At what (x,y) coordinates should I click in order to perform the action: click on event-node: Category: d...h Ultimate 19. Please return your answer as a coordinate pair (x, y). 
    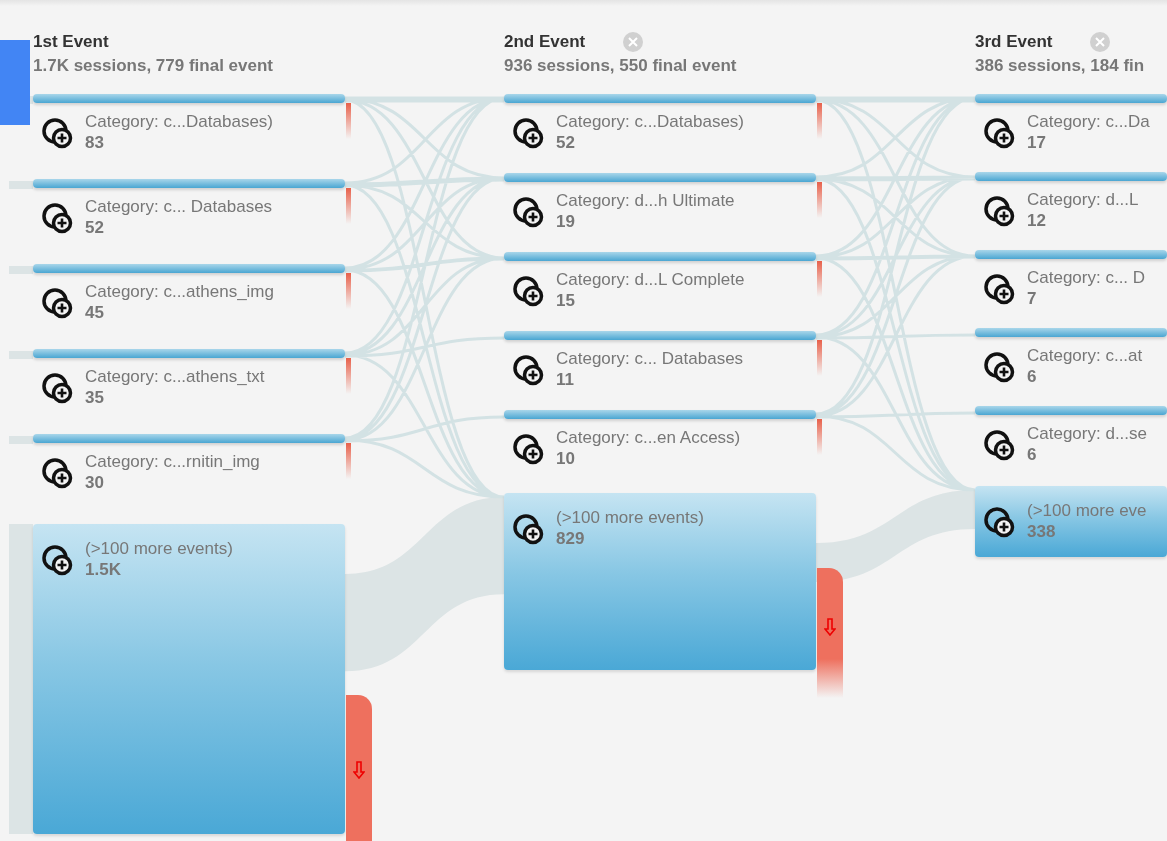
    Looking at the image, I should click on (660, 212).